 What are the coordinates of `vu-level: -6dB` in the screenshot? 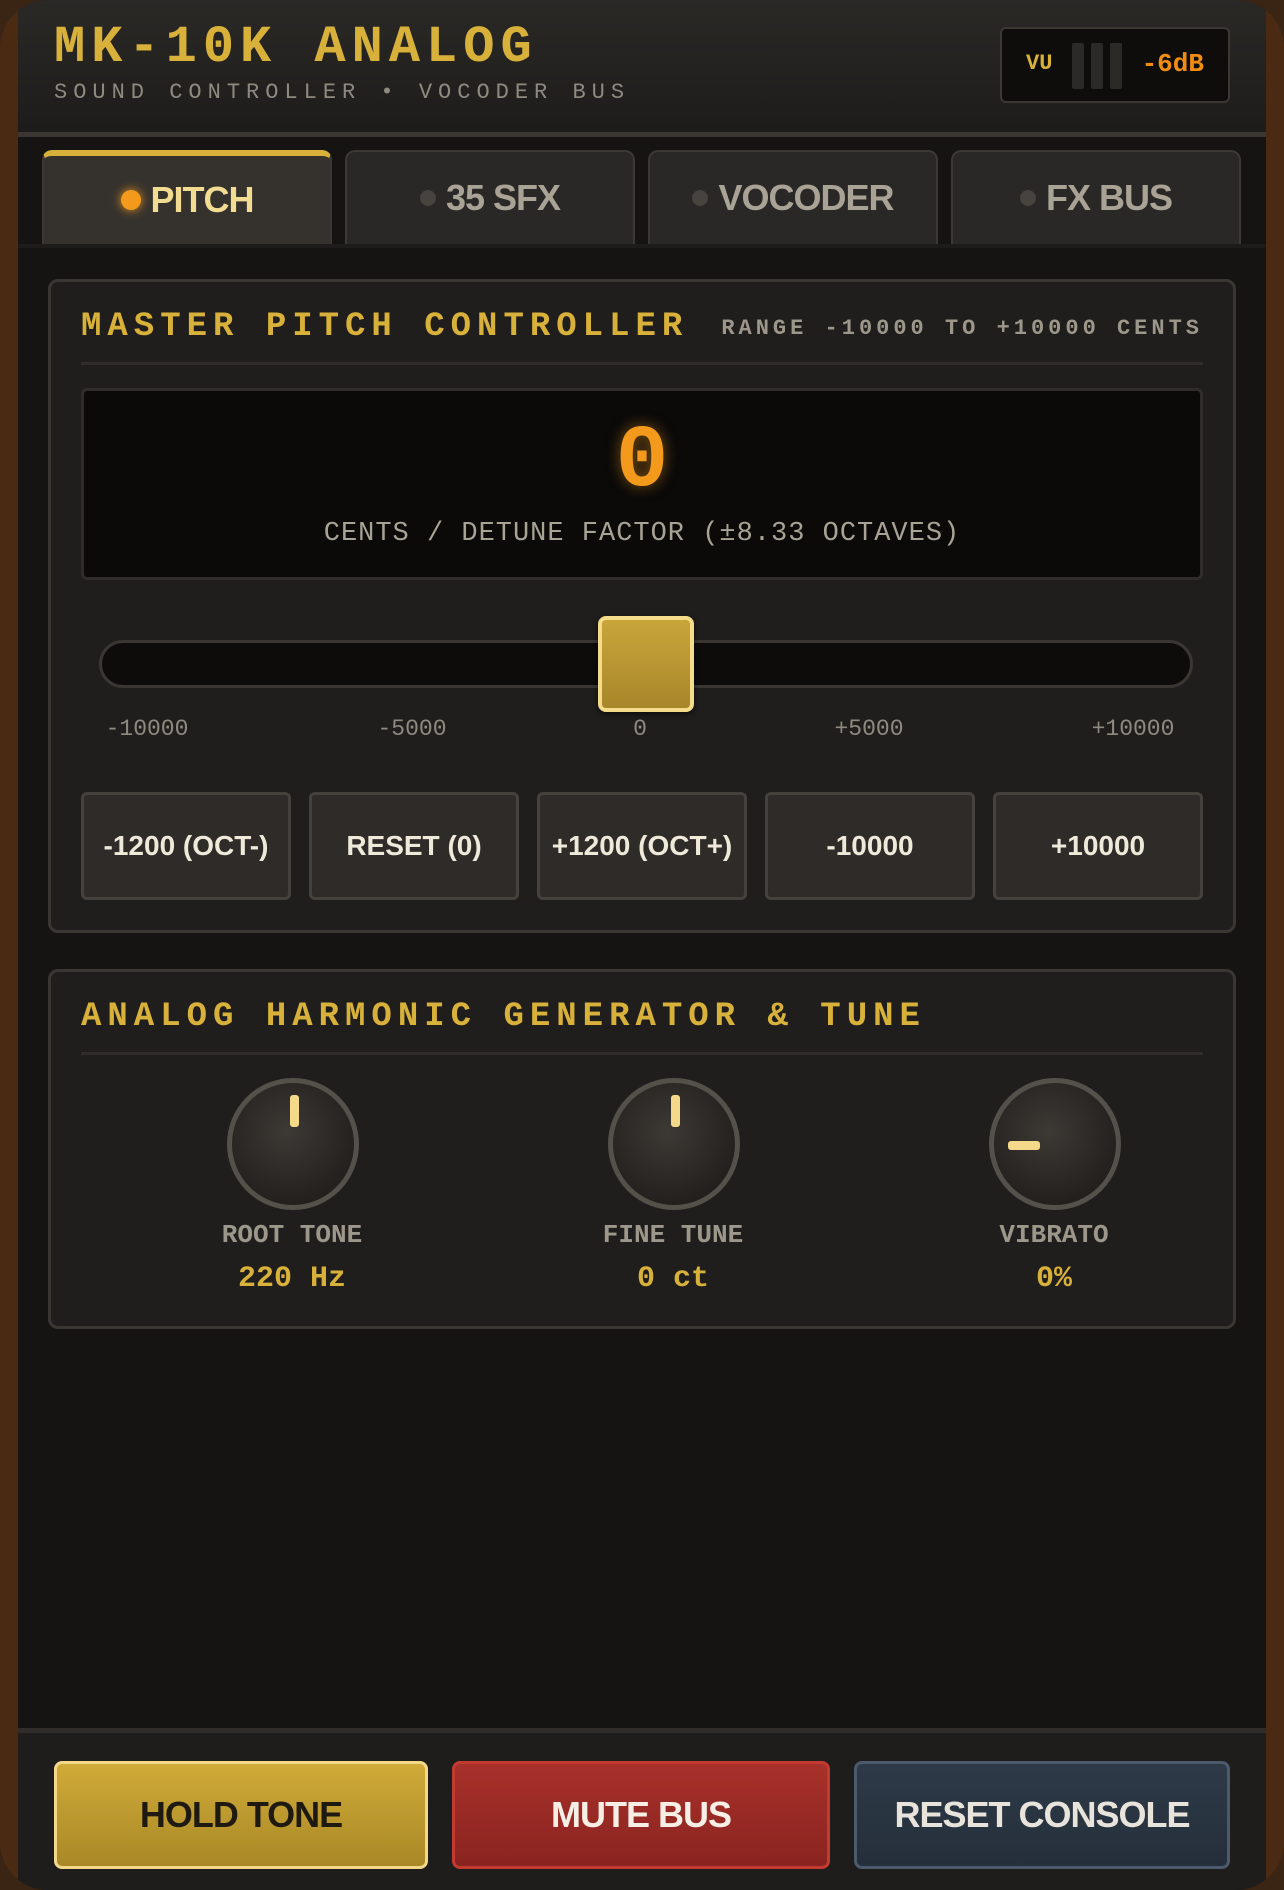 It's located at (1172, 64).